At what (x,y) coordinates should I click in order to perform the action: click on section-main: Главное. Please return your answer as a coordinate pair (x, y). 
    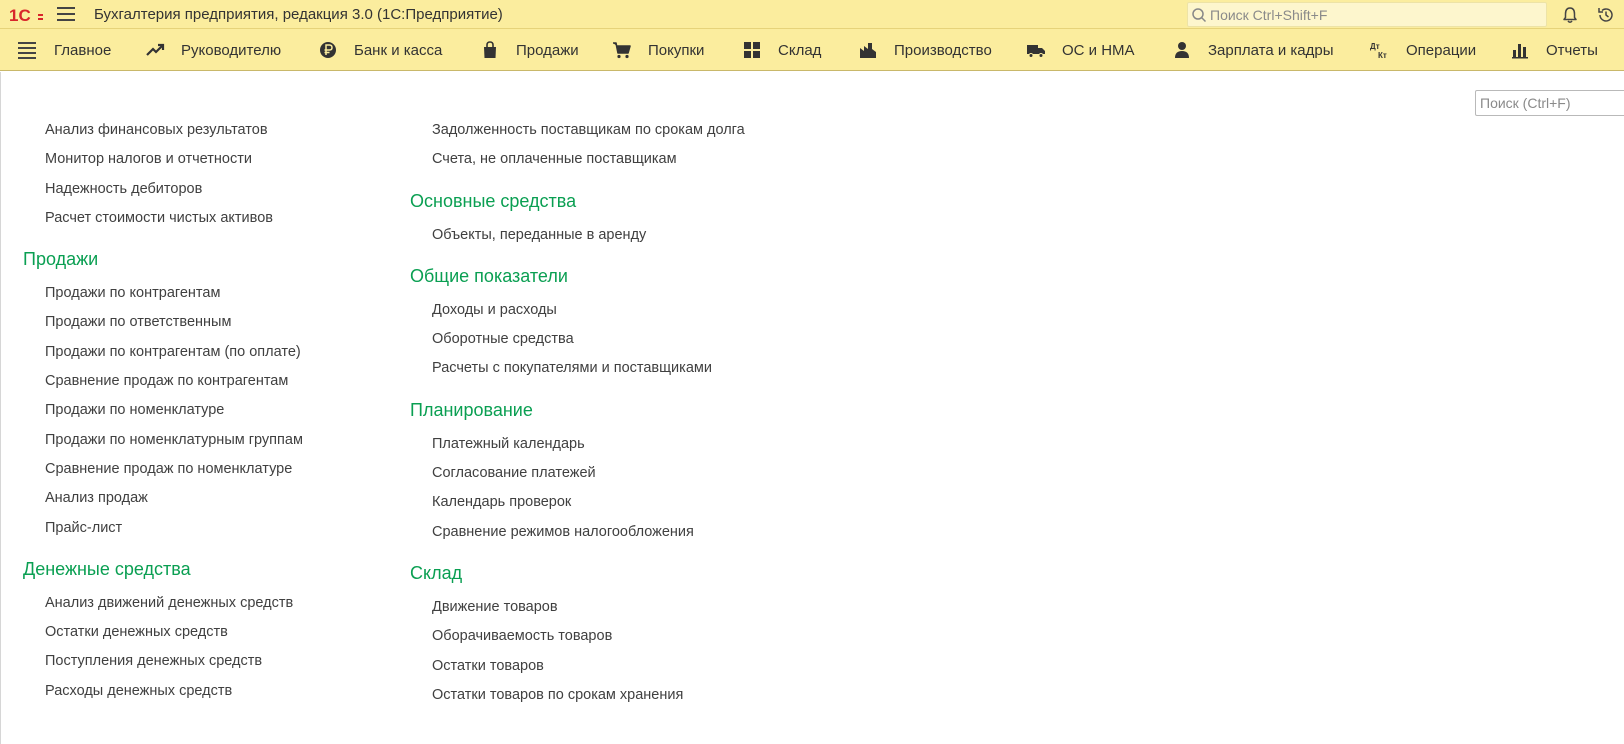
    Looking at the image, I should click on (74, 50).